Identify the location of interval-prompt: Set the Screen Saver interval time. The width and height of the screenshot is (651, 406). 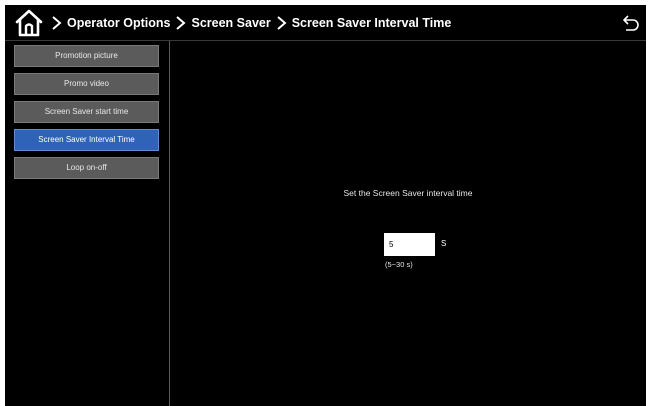
(408, 193).